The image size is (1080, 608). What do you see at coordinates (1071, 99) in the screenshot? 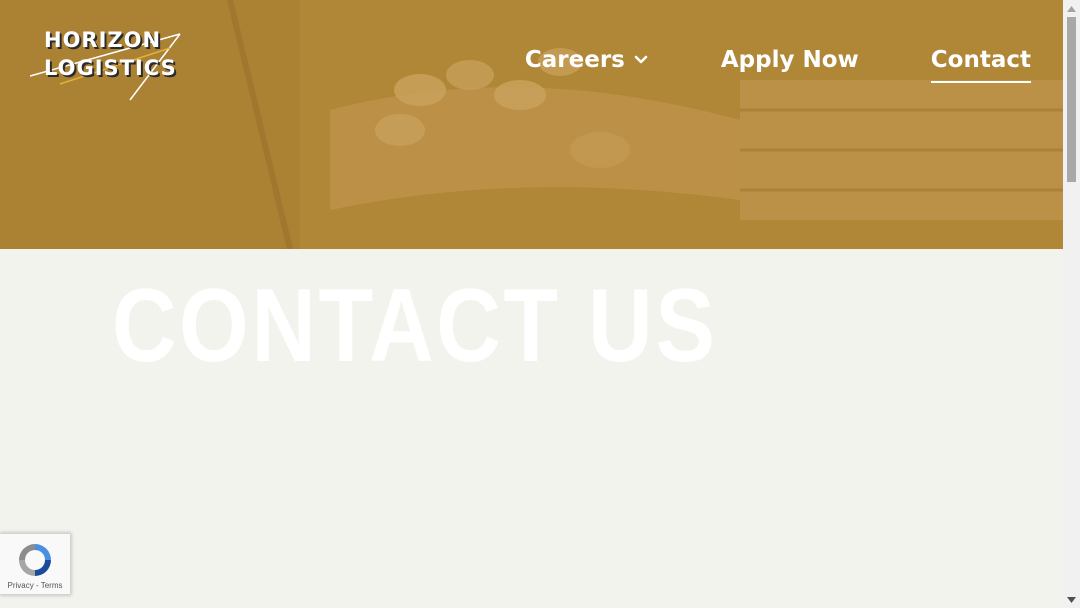
I see `scrollbar-thumb` at bounding box center [1071, 99].